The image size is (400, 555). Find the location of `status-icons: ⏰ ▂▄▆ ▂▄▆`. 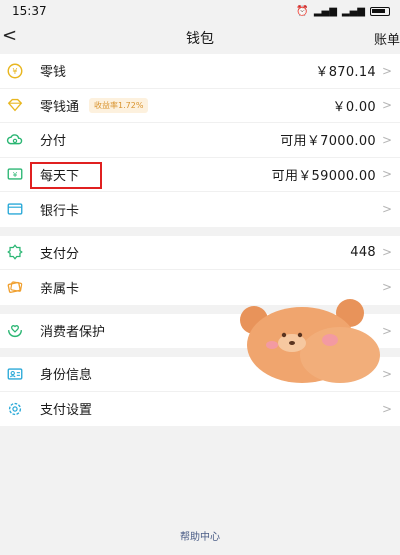

status-icons: ⏰ ▂▄▆ ▂▄▆ is located at coordinates (343, 11).